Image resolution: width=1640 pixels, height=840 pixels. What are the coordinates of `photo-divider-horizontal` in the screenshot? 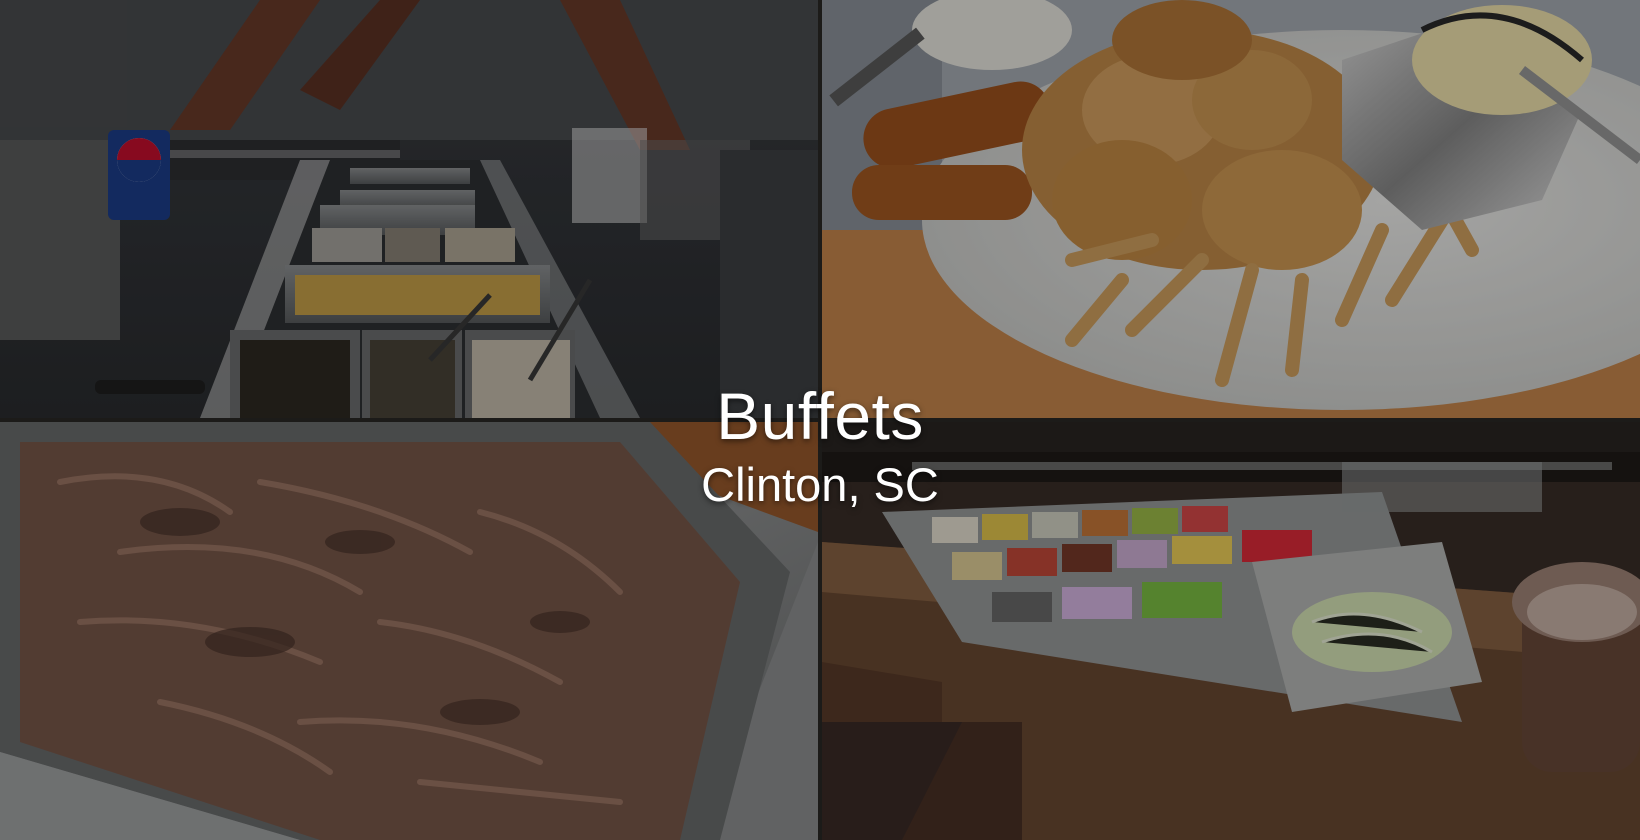 It's located at (820, 420).